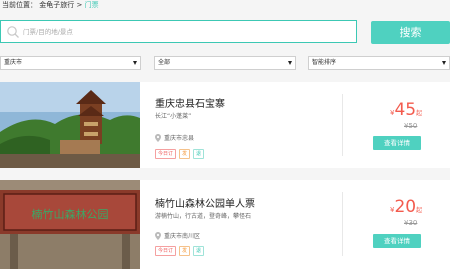  Describe the element at coordinates (173, 116) in the screenshot. I see `listing-subtitle: 长江“小蓬莱”` at that location.